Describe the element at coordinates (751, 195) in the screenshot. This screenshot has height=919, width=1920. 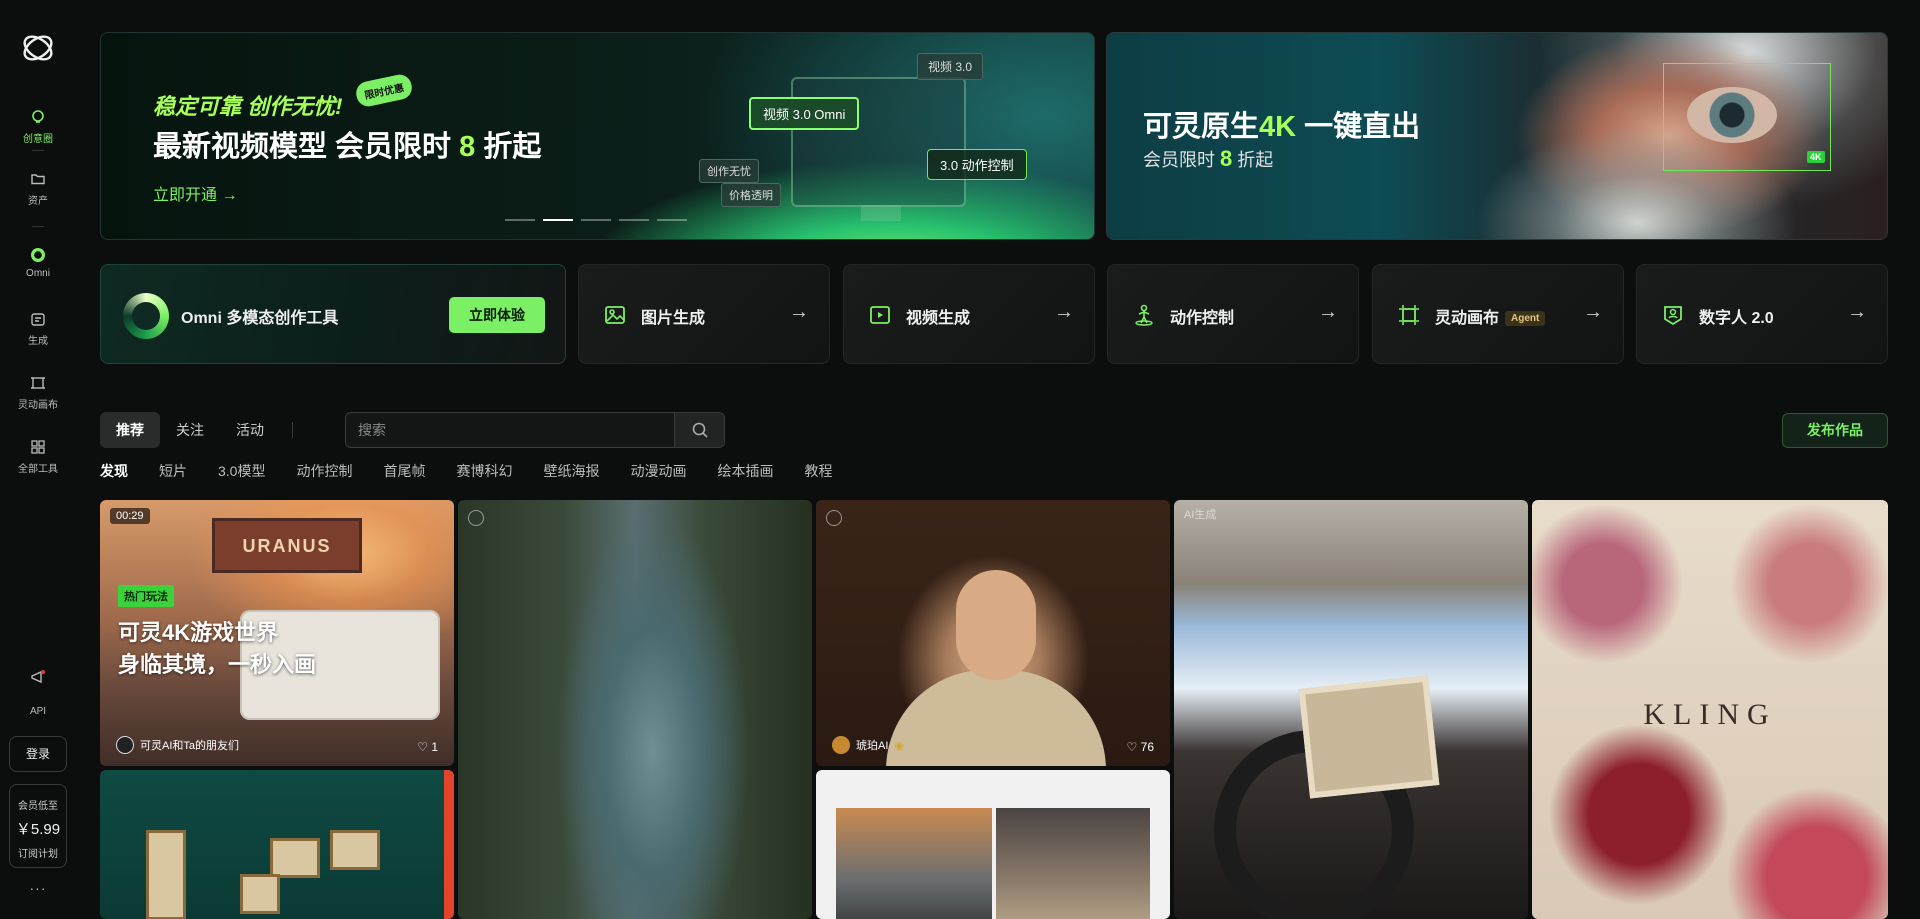
I see `tag-price: 价格透明` at that location.